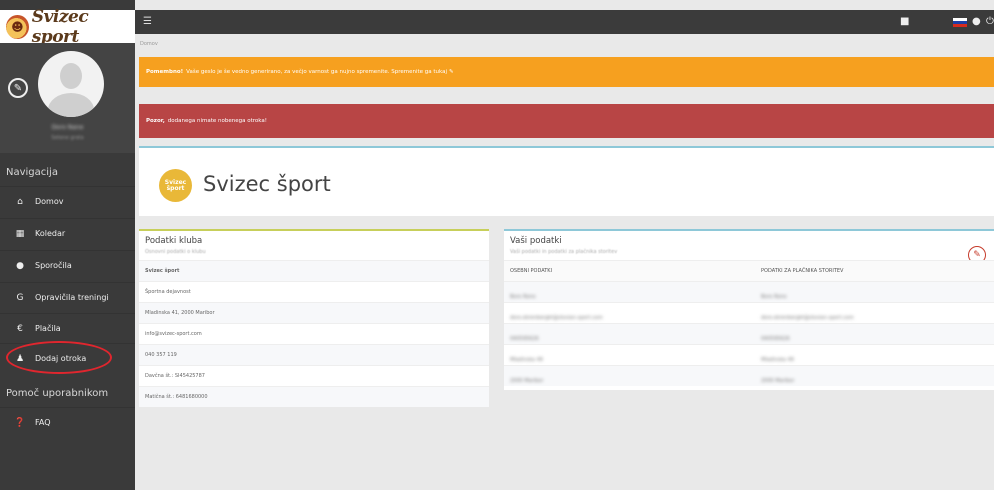 The width and height of the screenshot is (994, 490). Describe the element at coordinates (147, 21) in the screenshot. I see `menu-toggle-icon: ☰` at that location.